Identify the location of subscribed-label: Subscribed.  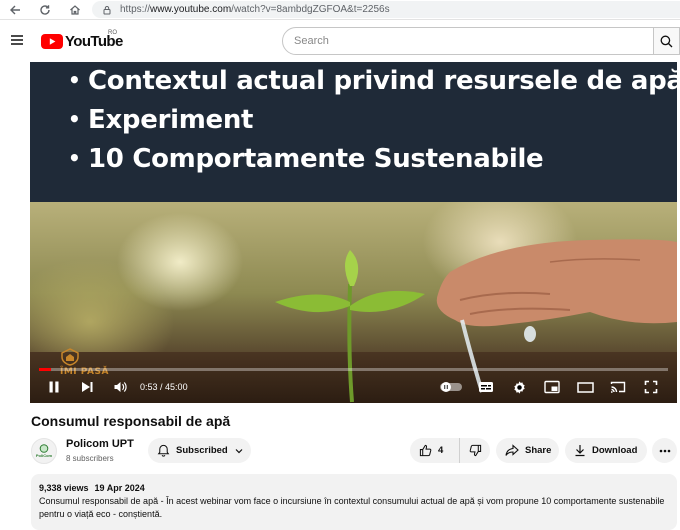
(202, 450).